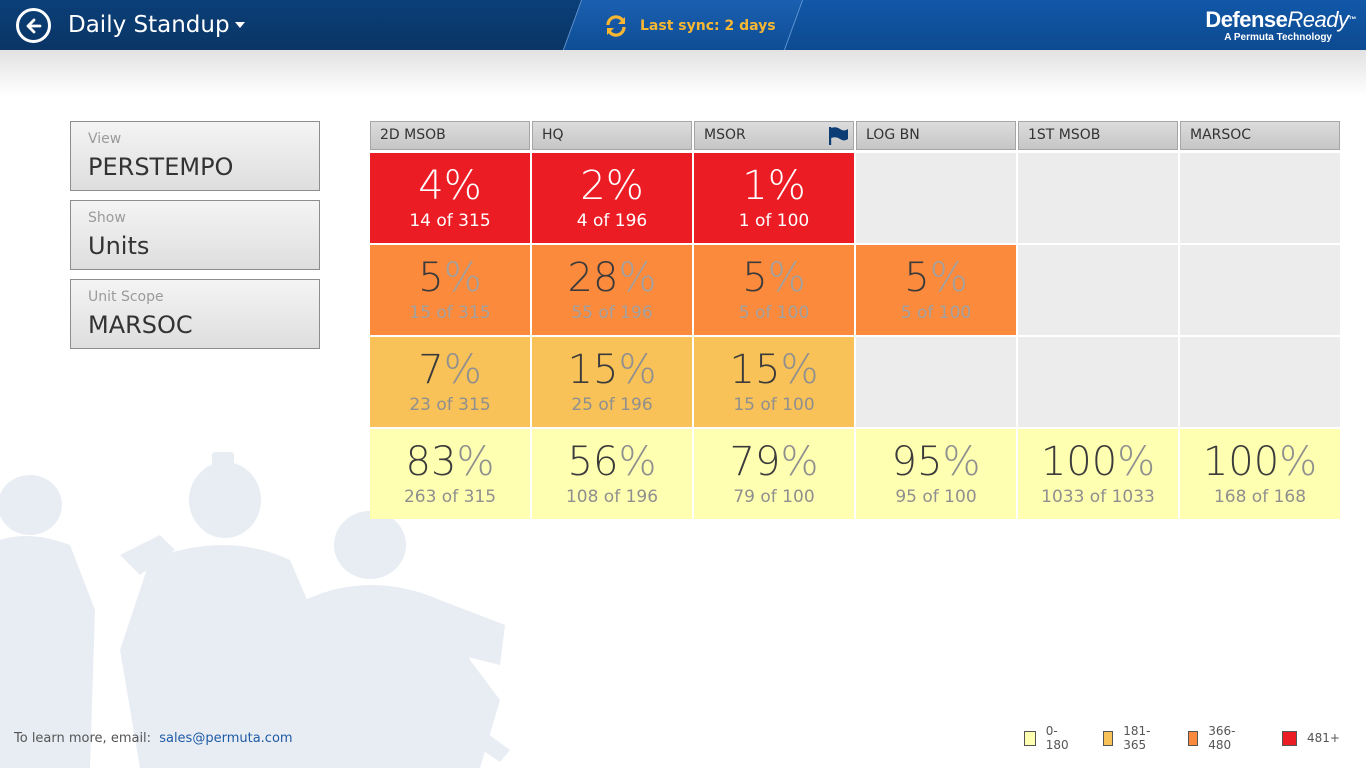 The width and height of the screenshot is (1366, 768). I want to click on grid-cell: 56% 108 of 196, so click(612, 474).